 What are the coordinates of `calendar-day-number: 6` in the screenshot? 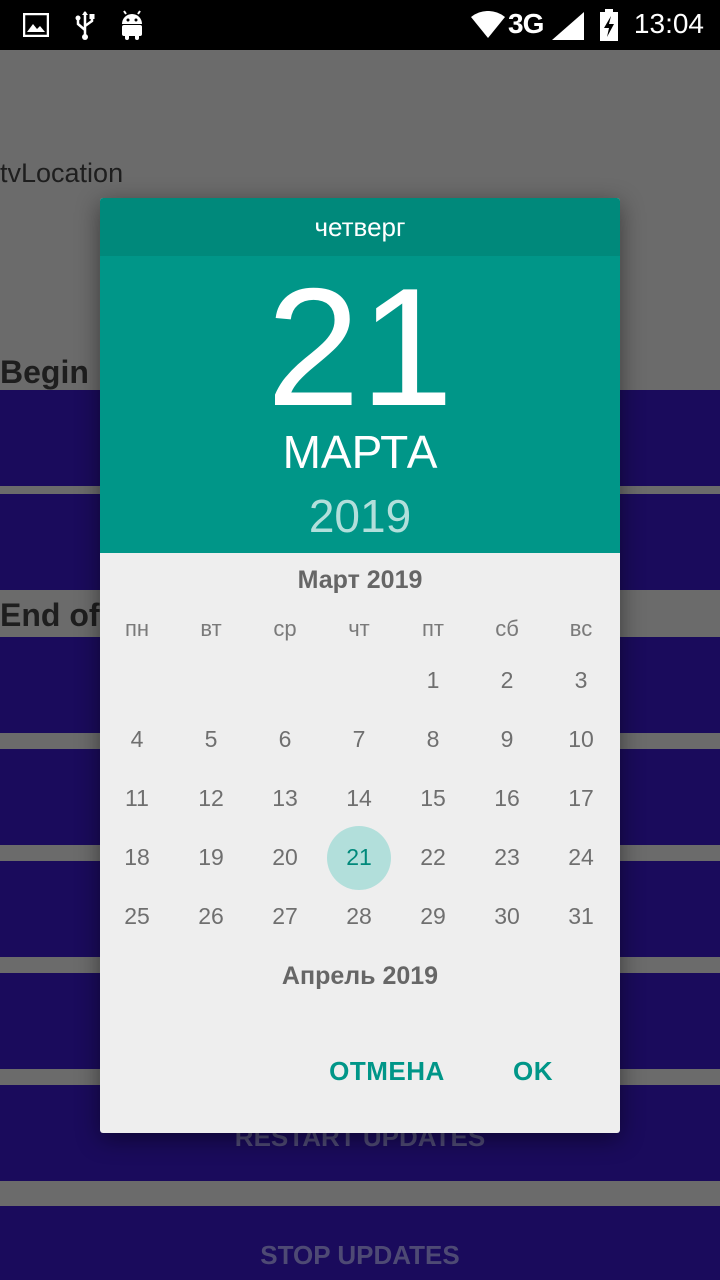 It's located at (285, 739).